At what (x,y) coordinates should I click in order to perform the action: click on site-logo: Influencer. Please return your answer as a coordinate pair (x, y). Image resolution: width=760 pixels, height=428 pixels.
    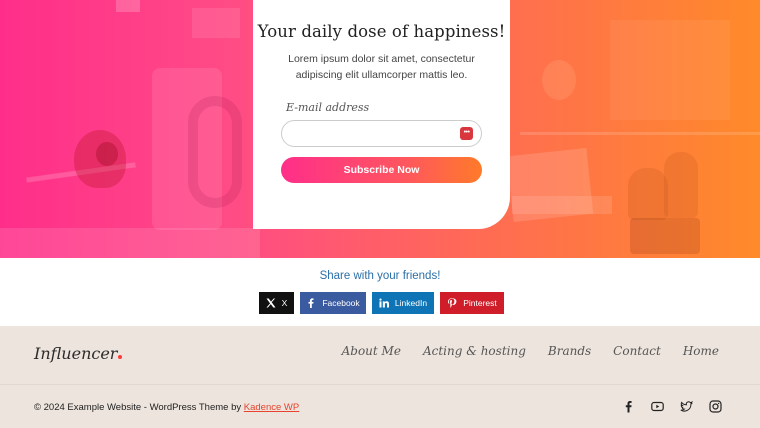
    Looking at the image, I should click on (78, 353).